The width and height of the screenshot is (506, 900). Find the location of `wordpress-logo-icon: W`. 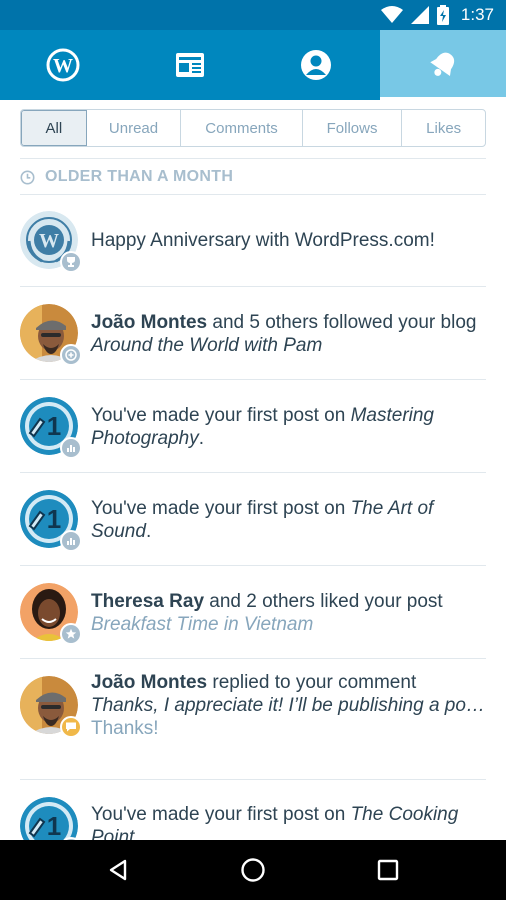

wordpress-logo-icon: W is located at coordinates (63, 65).